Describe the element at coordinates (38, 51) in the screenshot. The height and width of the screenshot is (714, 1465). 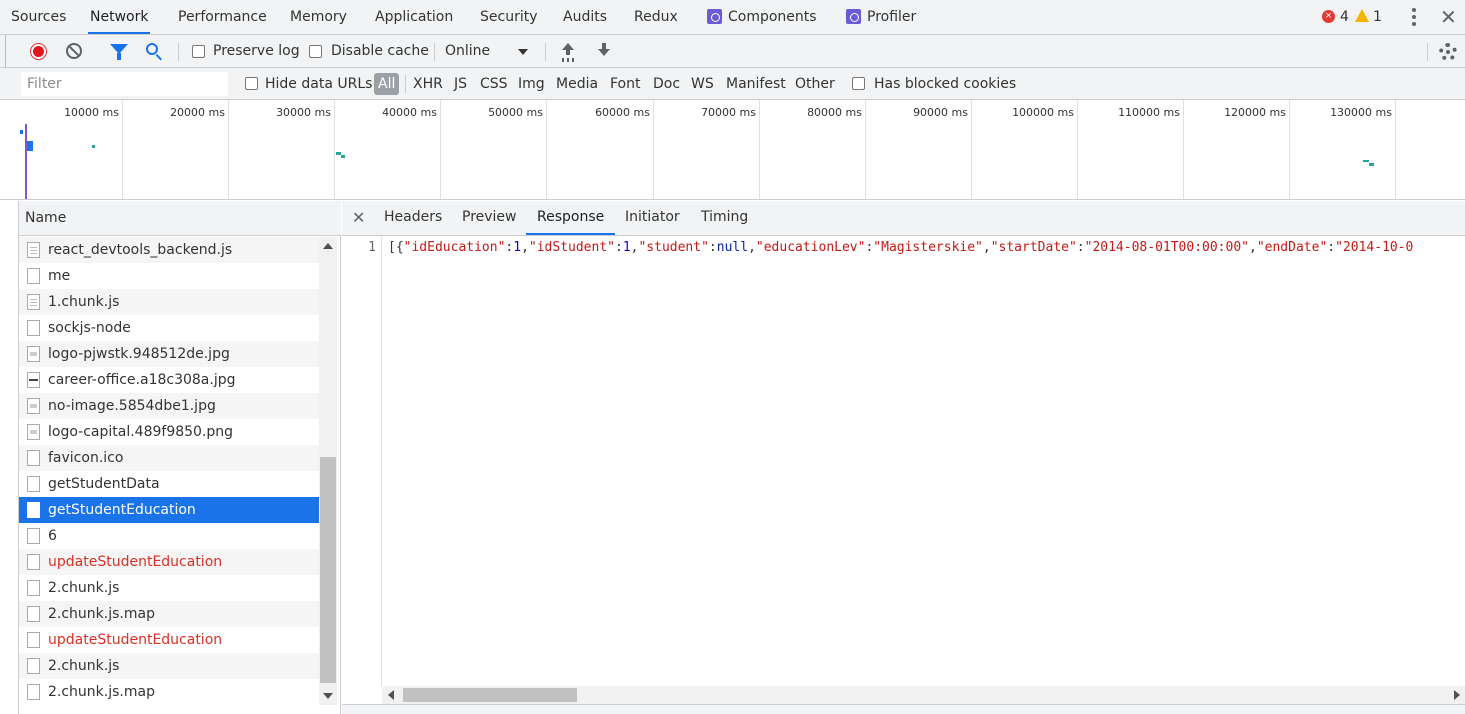
I see `record-button` at that location.